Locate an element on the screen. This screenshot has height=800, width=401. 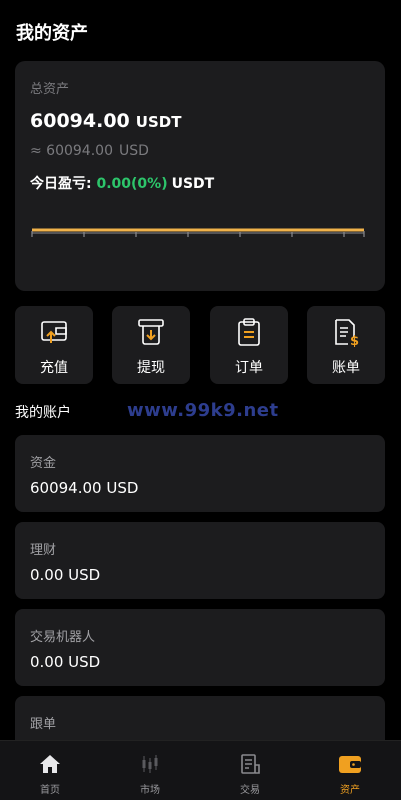
pnl-value: 0.00(0%) is located at coordinates (132, 184).